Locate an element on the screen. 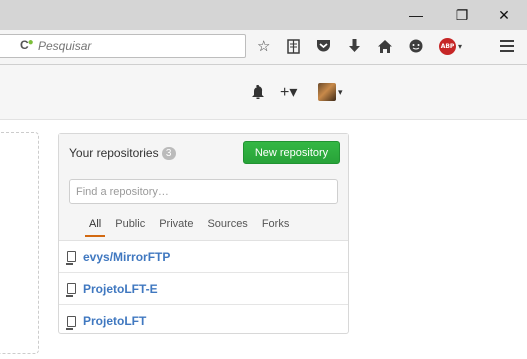 This screenshot has height=359, width=527. find-repository-input is located at coordinates (203, 191).